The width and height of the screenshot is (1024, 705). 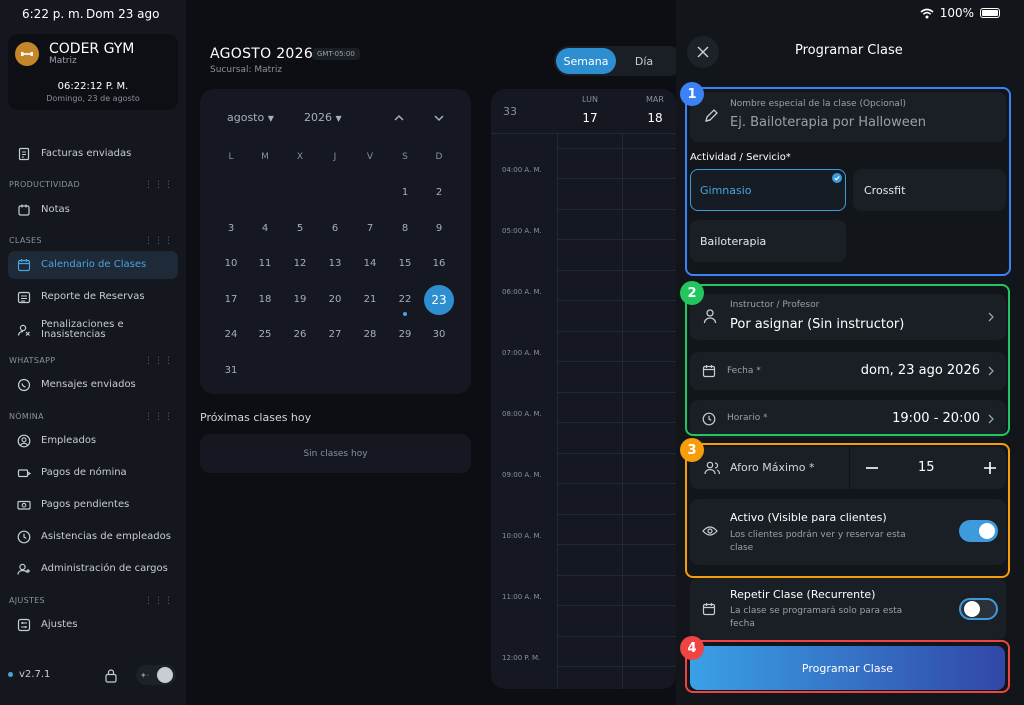 What do you see at coordinates (24, 330) in the screenshot?
I see `user-penalty-icon` at bounding box center [24, 330].